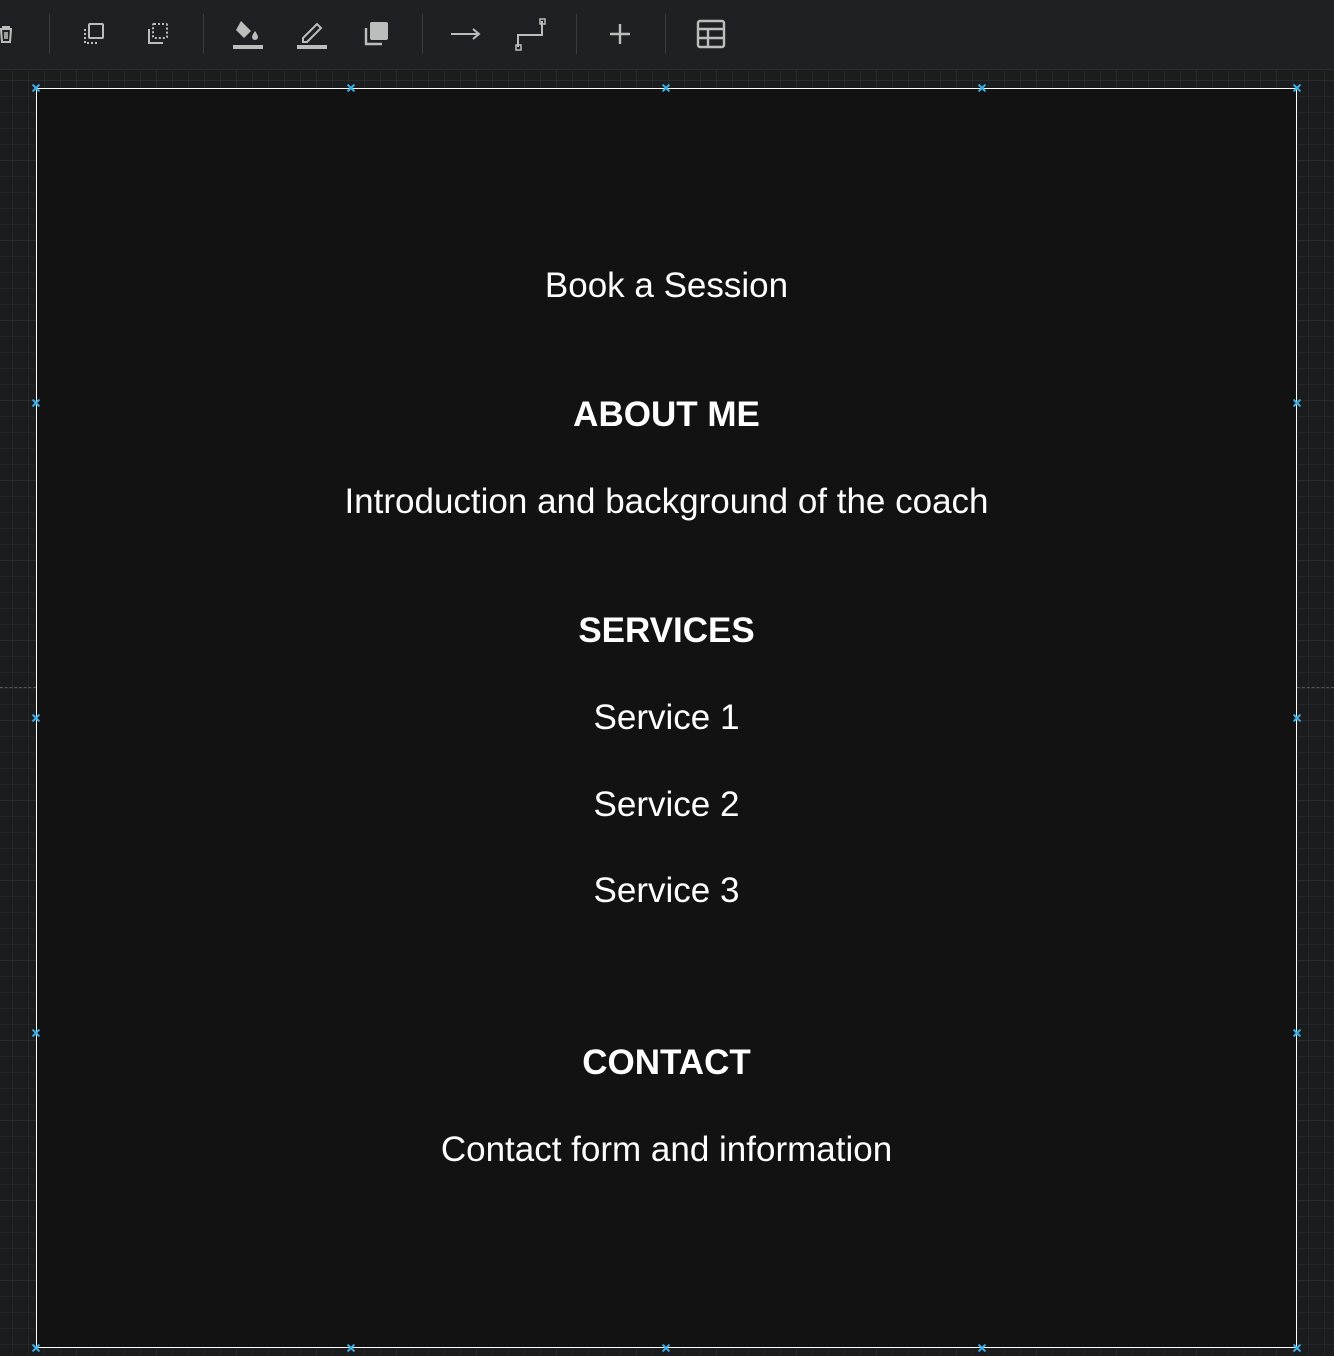 The width and height of the screenshot is (1334, 1356). Describe the element at coordinates (666, 890) in the screenshot. I see `service-item: Service 3` at that location.